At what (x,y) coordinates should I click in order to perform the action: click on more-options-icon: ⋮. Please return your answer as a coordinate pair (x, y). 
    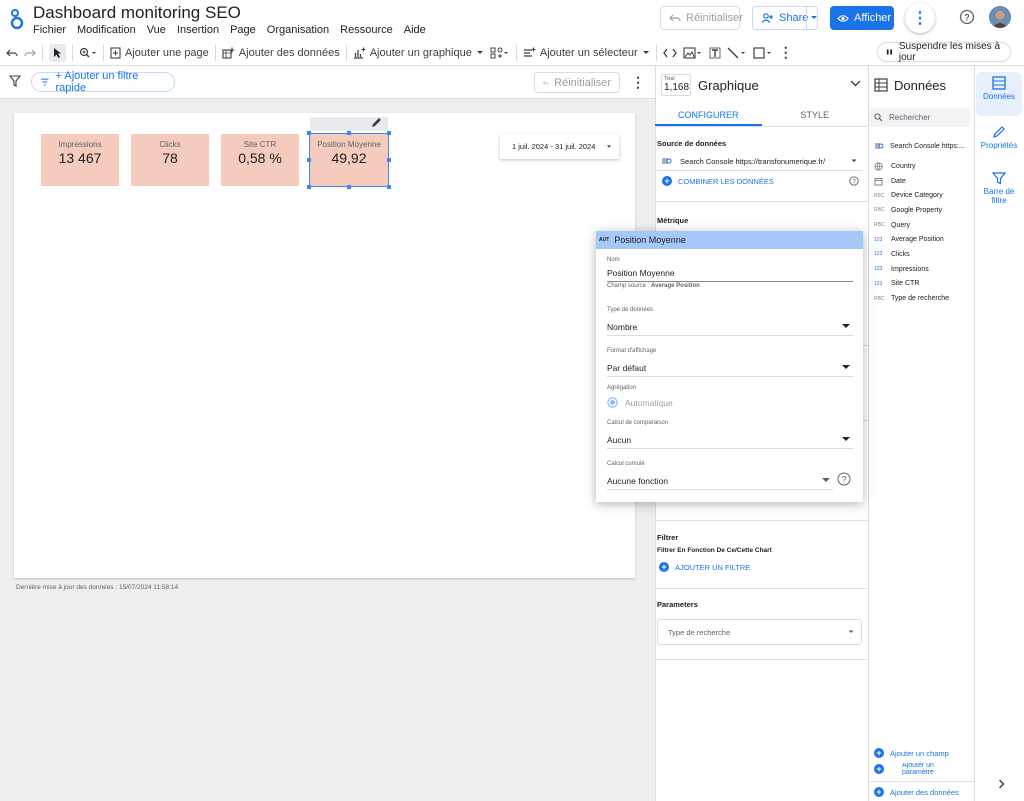
    Looking at the image, I should click on (920, 18).